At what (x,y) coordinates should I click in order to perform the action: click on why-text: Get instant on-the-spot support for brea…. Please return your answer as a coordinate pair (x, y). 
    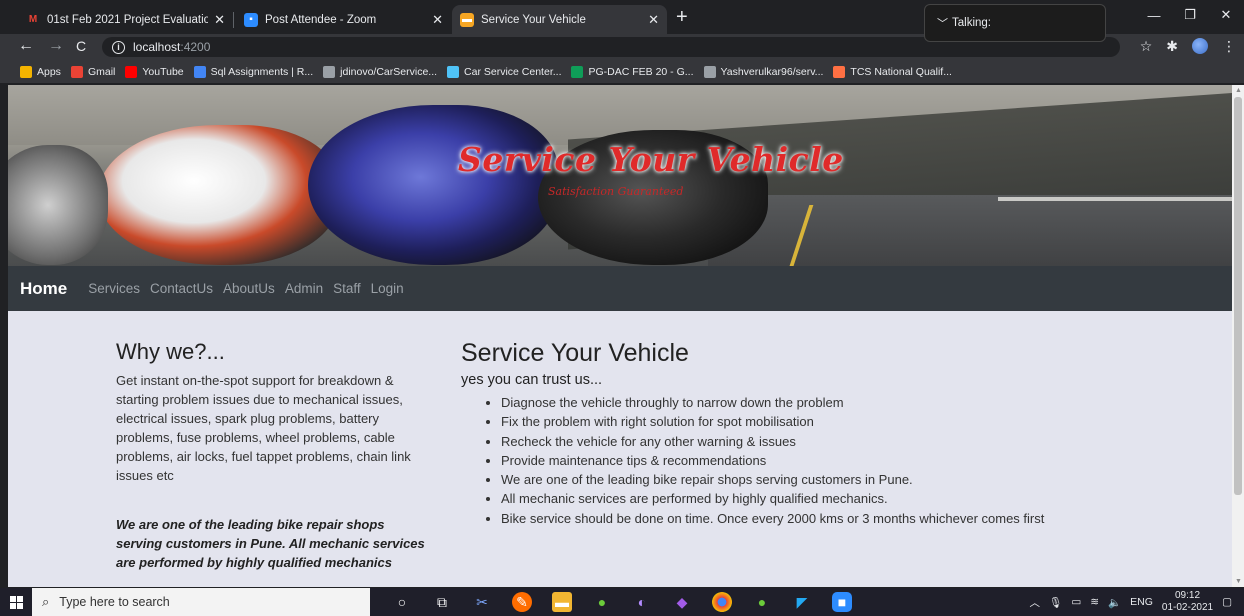
    Looking at the image, I should click on (263, 428).